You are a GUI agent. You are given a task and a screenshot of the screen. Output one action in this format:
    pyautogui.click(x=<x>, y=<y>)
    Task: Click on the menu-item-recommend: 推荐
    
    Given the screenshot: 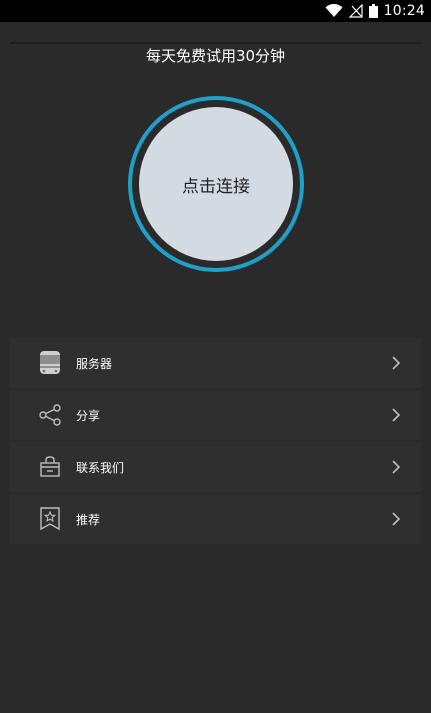 What is the action you would take?
    pyautogui.click(x=215, y=519)
    